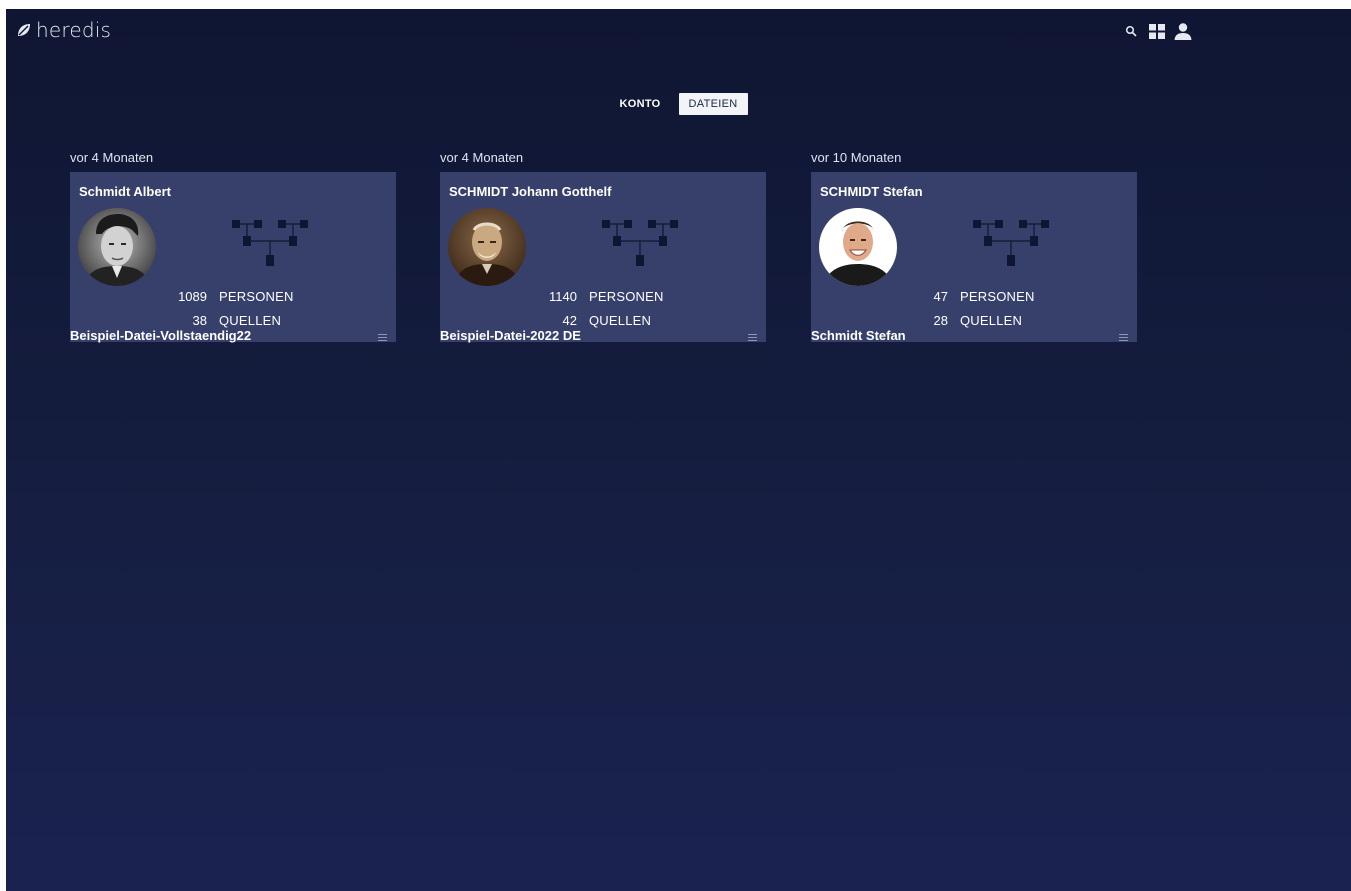  I want to click on last-modified: vor 10 Monaten, so click(856, 157).